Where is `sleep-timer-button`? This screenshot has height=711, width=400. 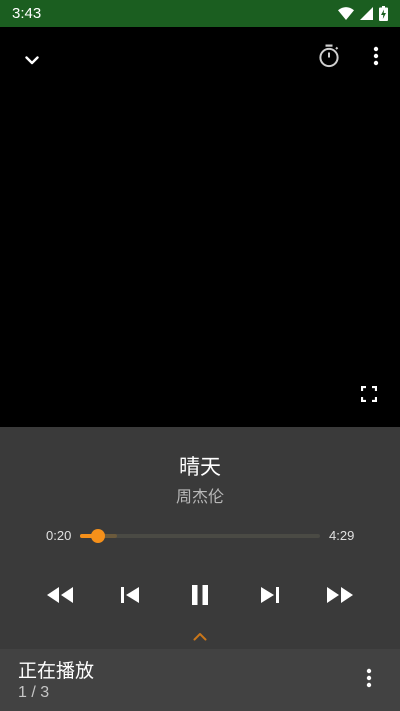
sleep-timer-button is located at coordinates (329, 58).